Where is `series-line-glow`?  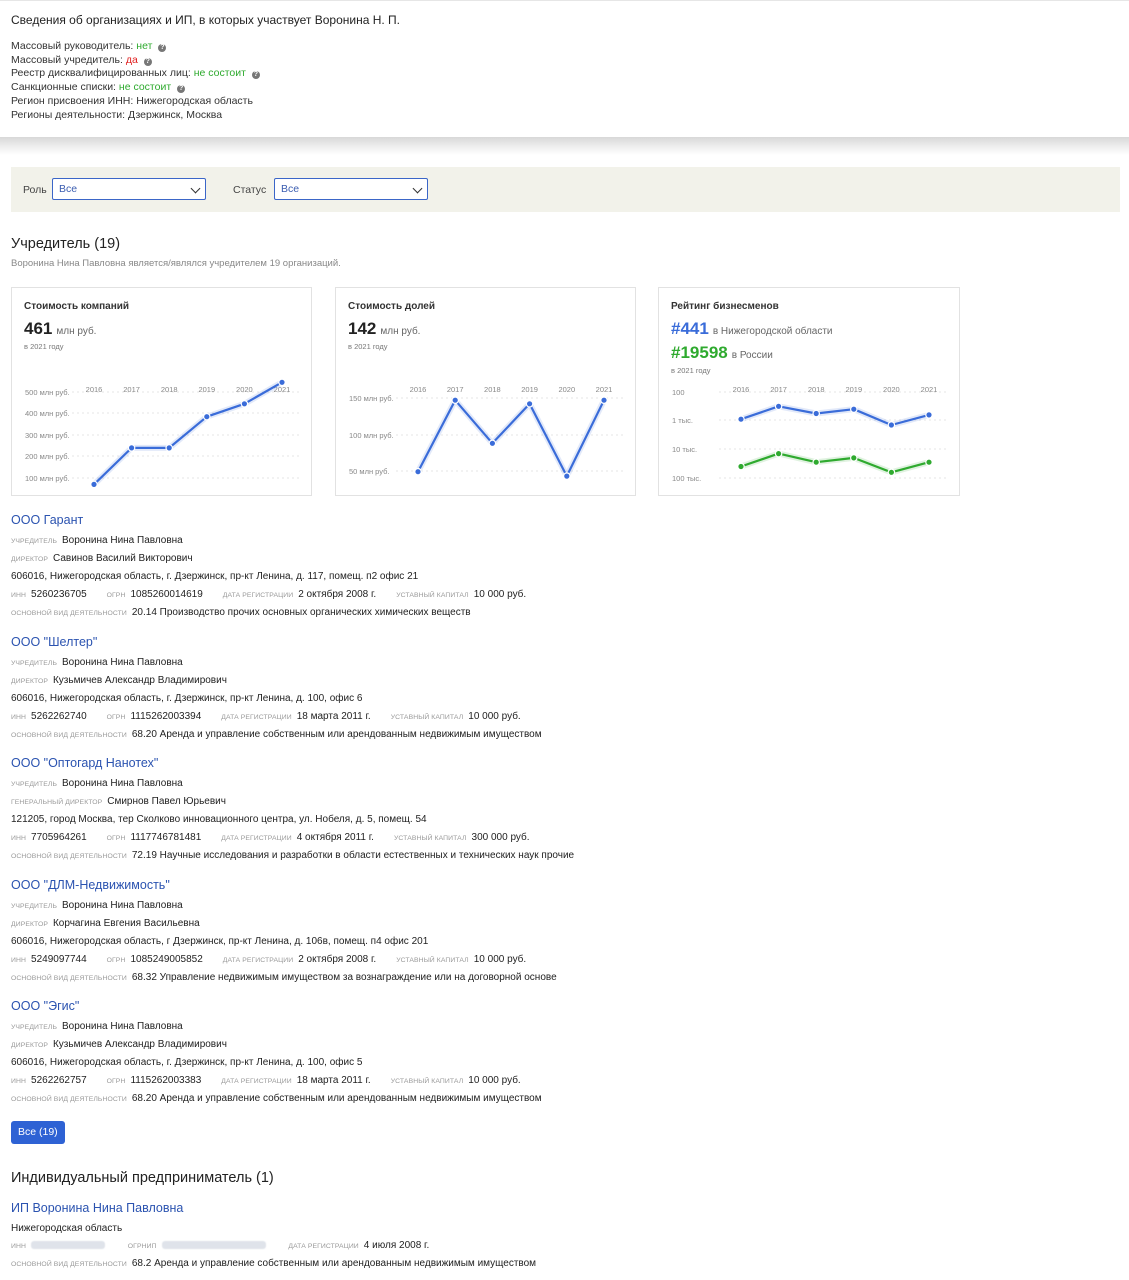 series-line-glow is located at coordinates (511, 438).